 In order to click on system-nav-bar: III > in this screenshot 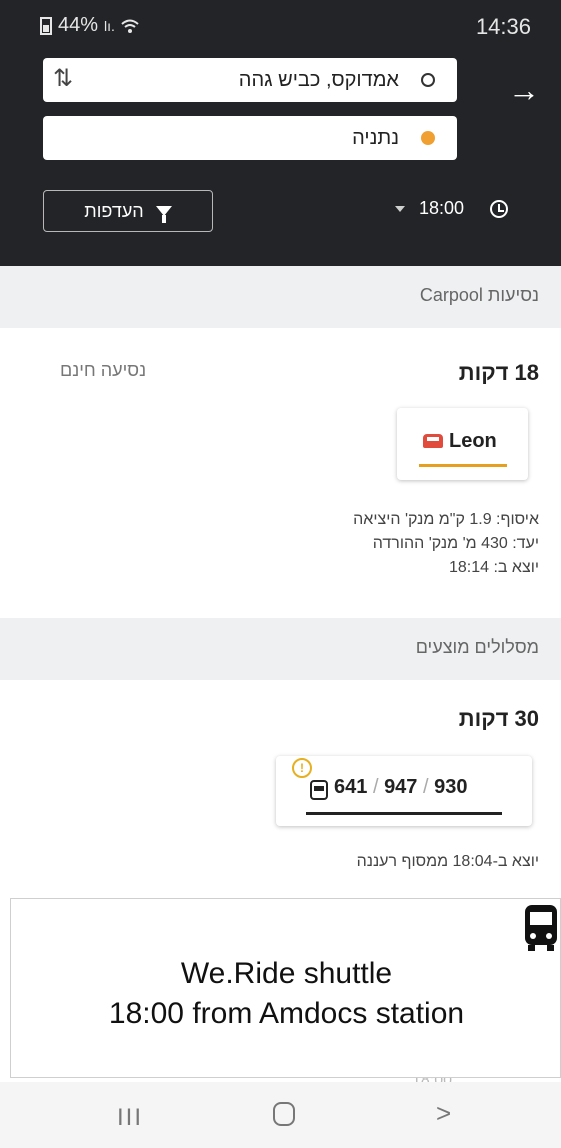, I will do `click(280, 1115)`.